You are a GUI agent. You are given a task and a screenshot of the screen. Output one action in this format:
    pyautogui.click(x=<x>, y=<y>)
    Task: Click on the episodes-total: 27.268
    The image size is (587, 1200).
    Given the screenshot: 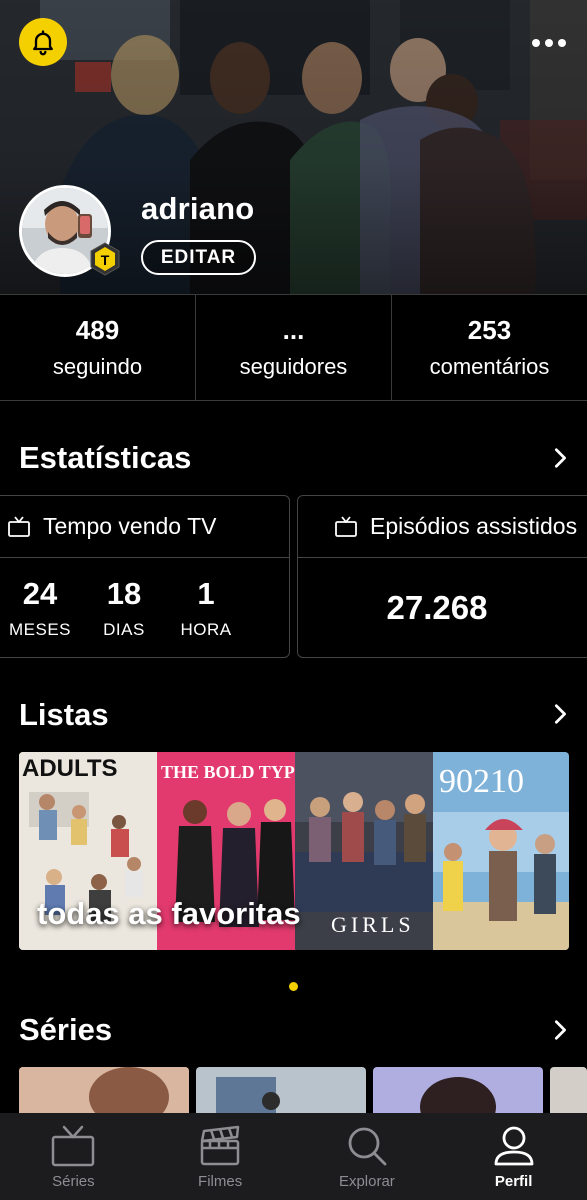 What is the action you would take?
    pyautogui.click(x=437, y=607)
    